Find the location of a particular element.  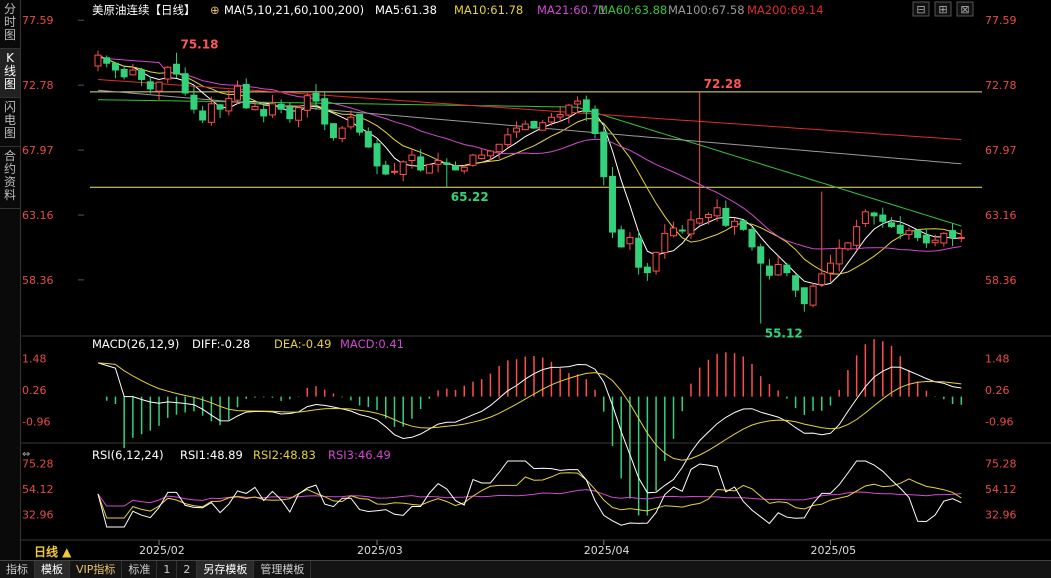

rsi2-value: RSI2:48.83 is located at coordinates (284, 455).